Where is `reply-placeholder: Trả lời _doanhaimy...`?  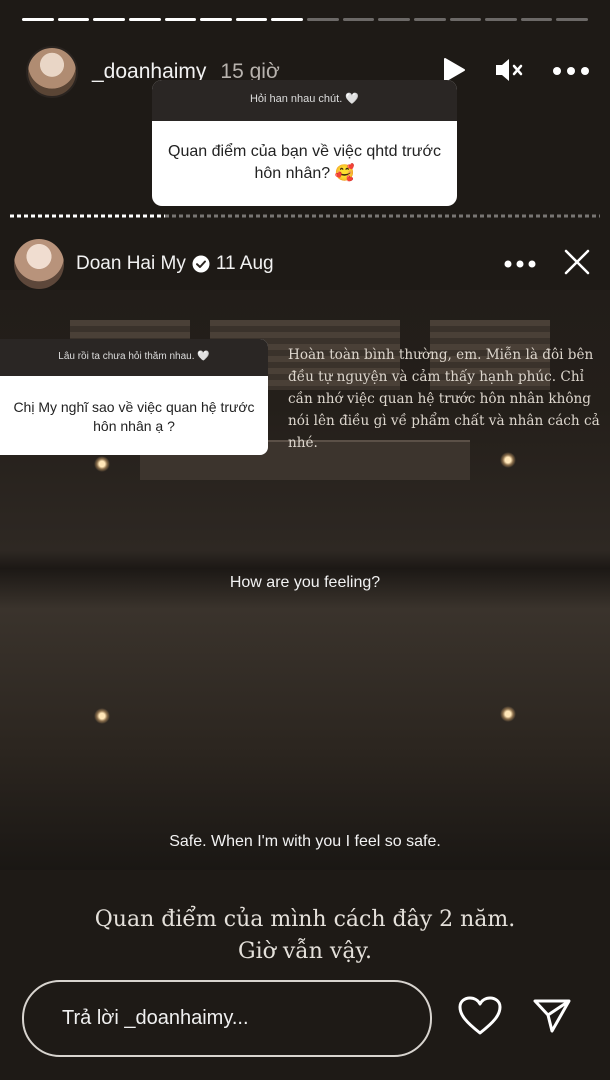 reply-placeholder: Trả lời _doanhaimy... is located at coordinates (155, 1018).